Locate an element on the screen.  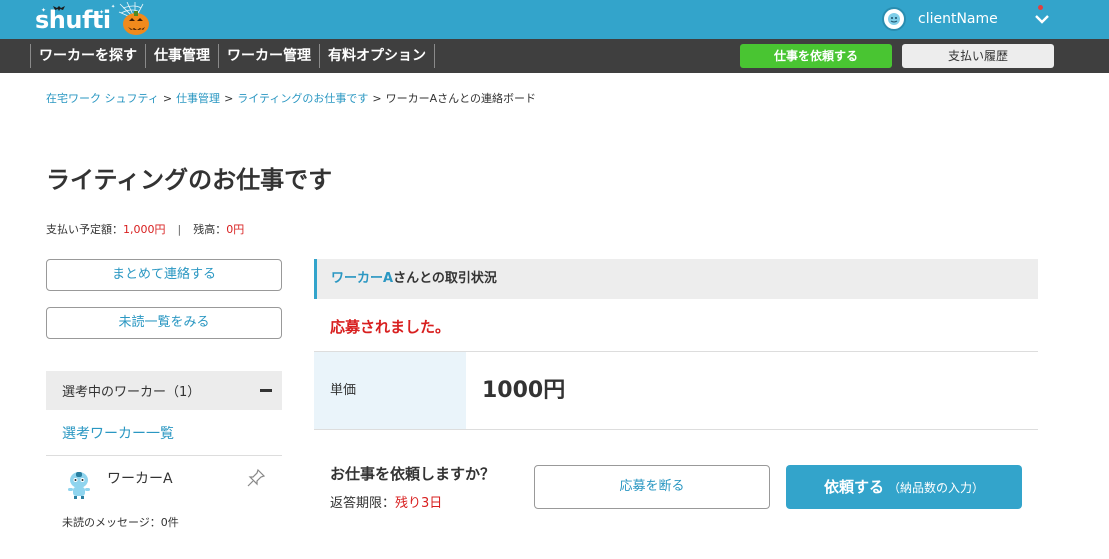
notification-dot-icon is located at coordinates (1040, 7).